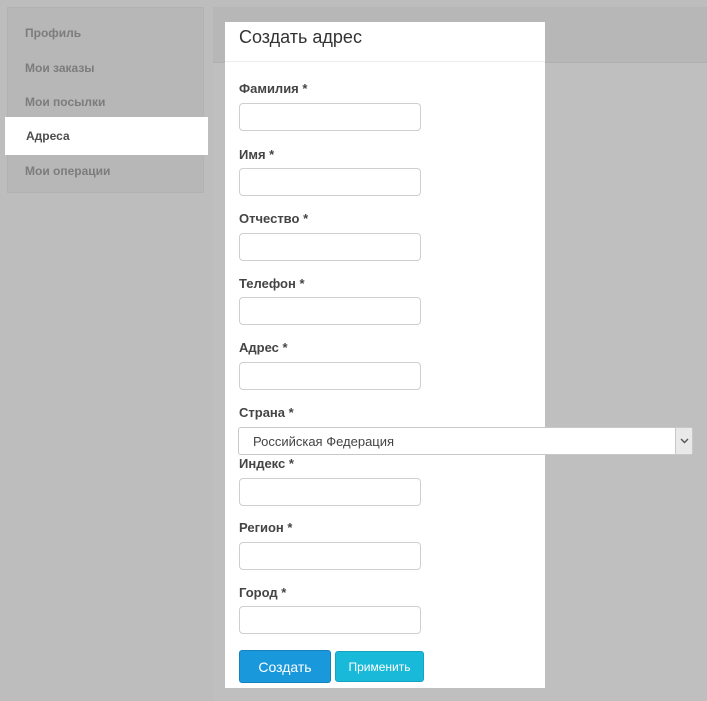 This screenshot has height=701, width=707. What do you see at coordinates (285, 666) in the screenshot?
I see `create-button: Создать` at bounding box center [285, 666].